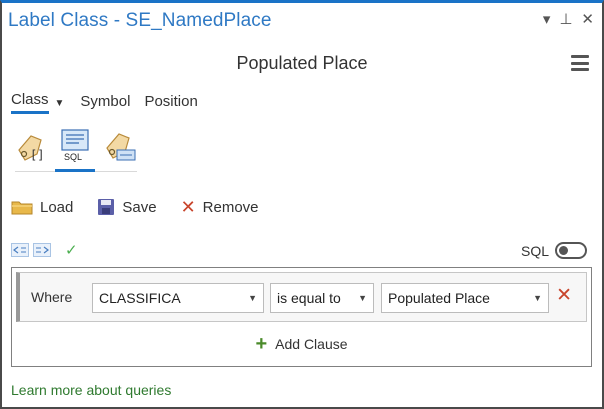 This screenshot has width=604, height=409. I want to click on label-expression-icon: [], so click(31, 148).